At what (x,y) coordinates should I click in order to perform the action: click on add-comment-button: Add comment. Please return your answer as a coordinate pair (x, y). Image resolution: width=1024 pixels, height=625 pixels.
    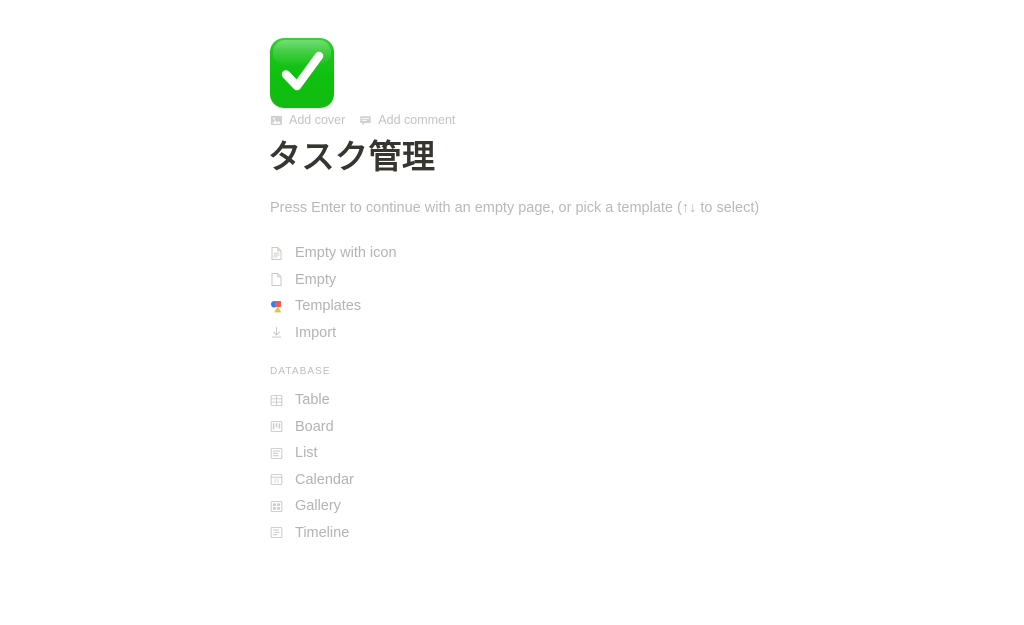
    Looking at the image, I should click on (407, 120).